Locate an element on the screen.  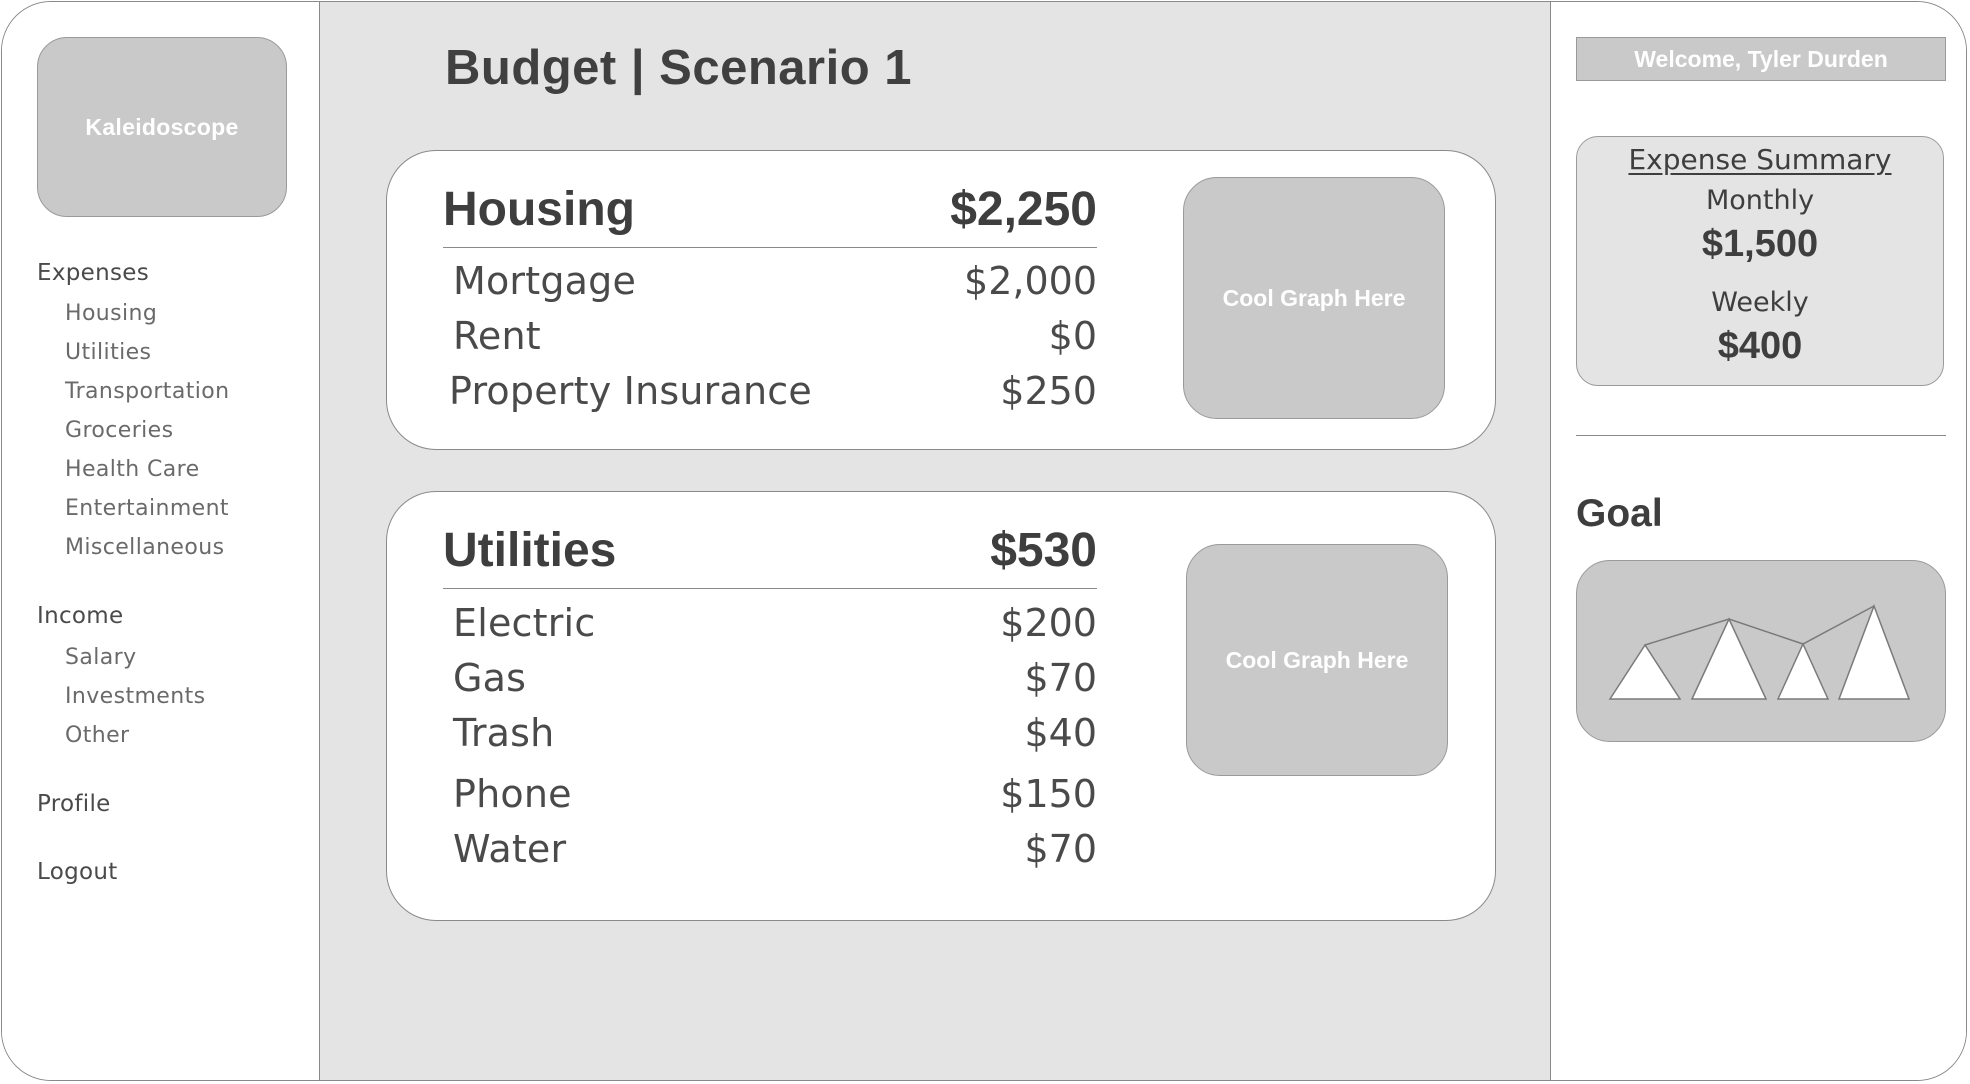
expense-row: Gas $70 is located at coordinates (770, 678).